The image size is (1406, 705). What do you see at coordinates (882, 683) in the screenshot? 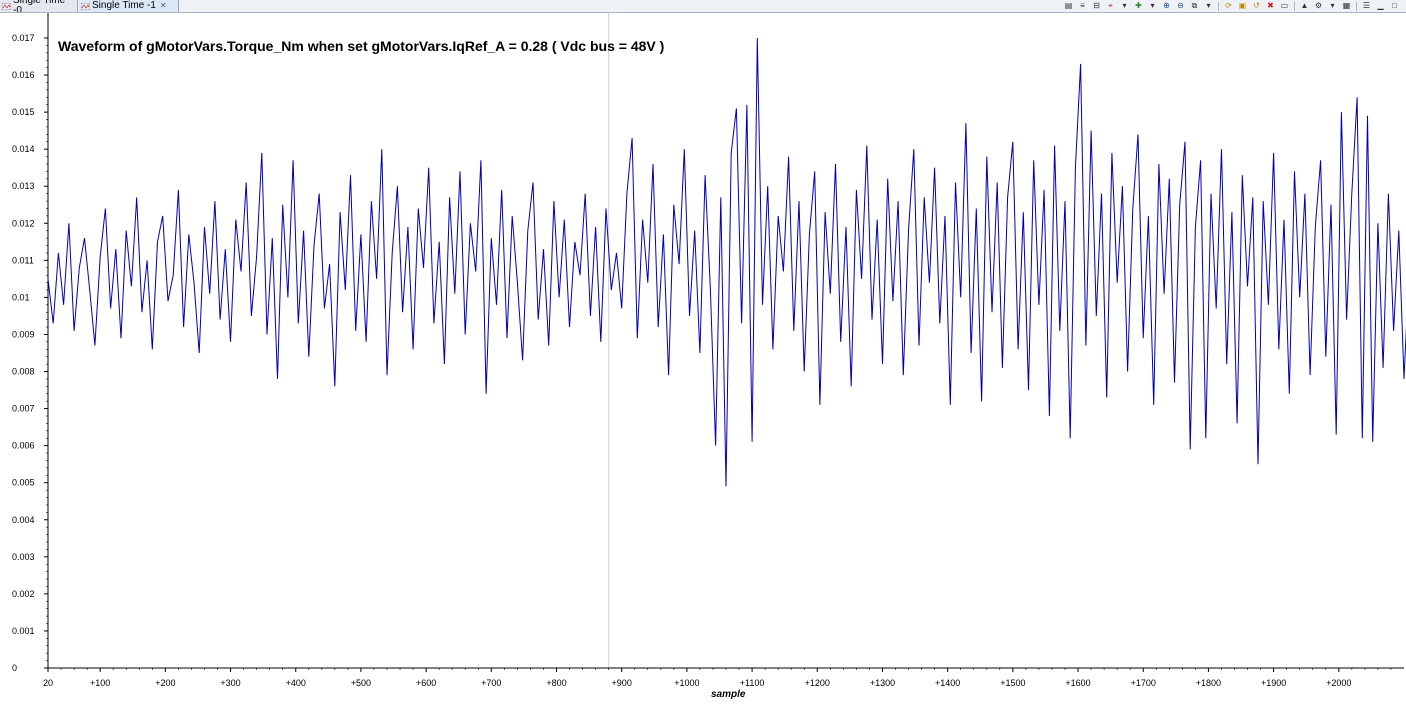
I see `x-tick-label: +1300` at bounding box center [882, 683].